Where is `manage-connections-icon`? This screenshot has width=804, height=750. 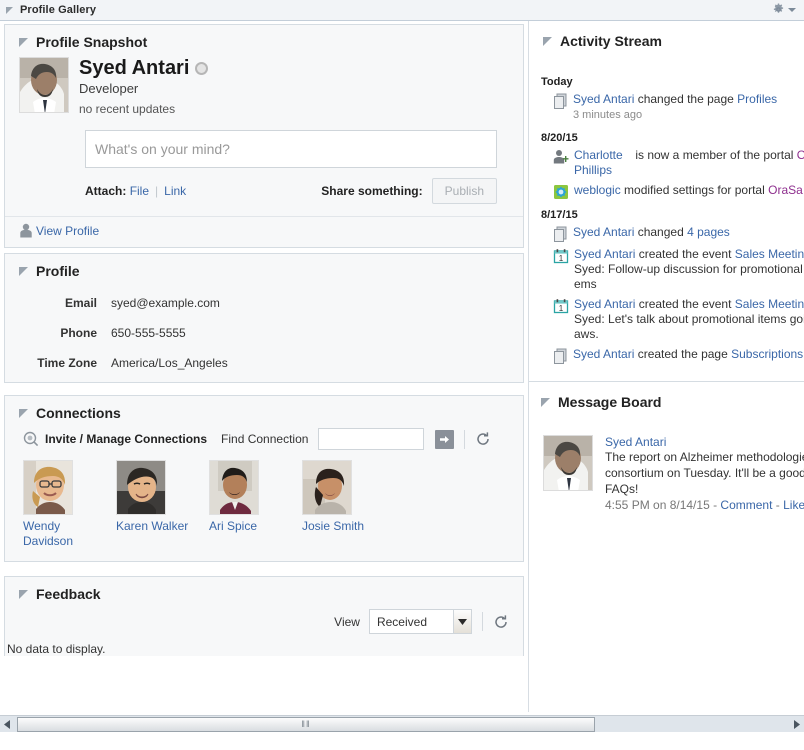
manage-connections-icon is located at coordinates (34, 439).